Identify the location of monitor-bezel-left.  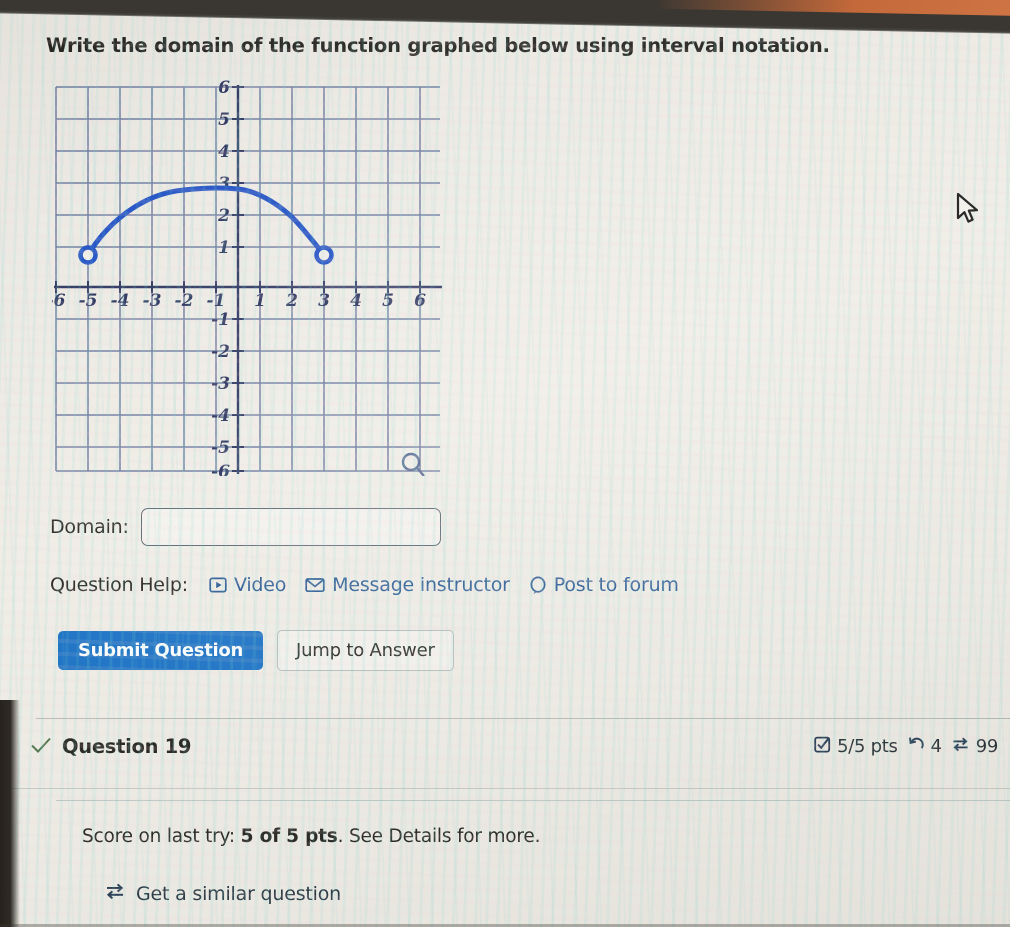
(10, 813).